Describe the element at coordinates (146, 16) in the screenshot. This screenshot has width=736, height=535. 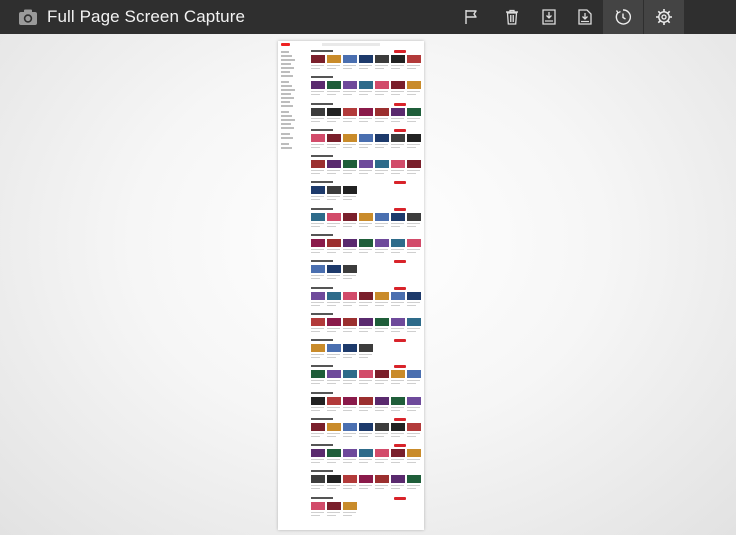
I see `app-title: Full Page Screen Capture` at that location.